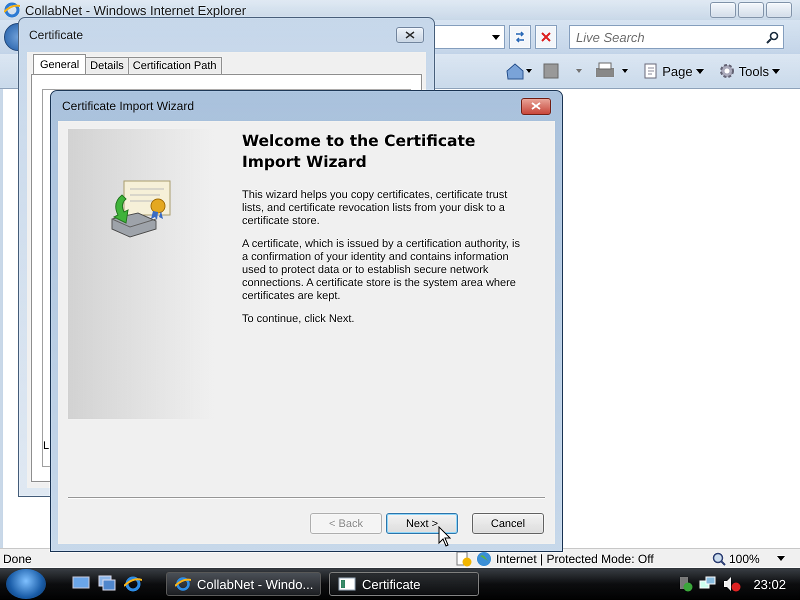 The image size is (800, 600). Describe the element at coordinates (299, 319) in the screenshot. I see `paragraph: To continue, click Next.` at that location.